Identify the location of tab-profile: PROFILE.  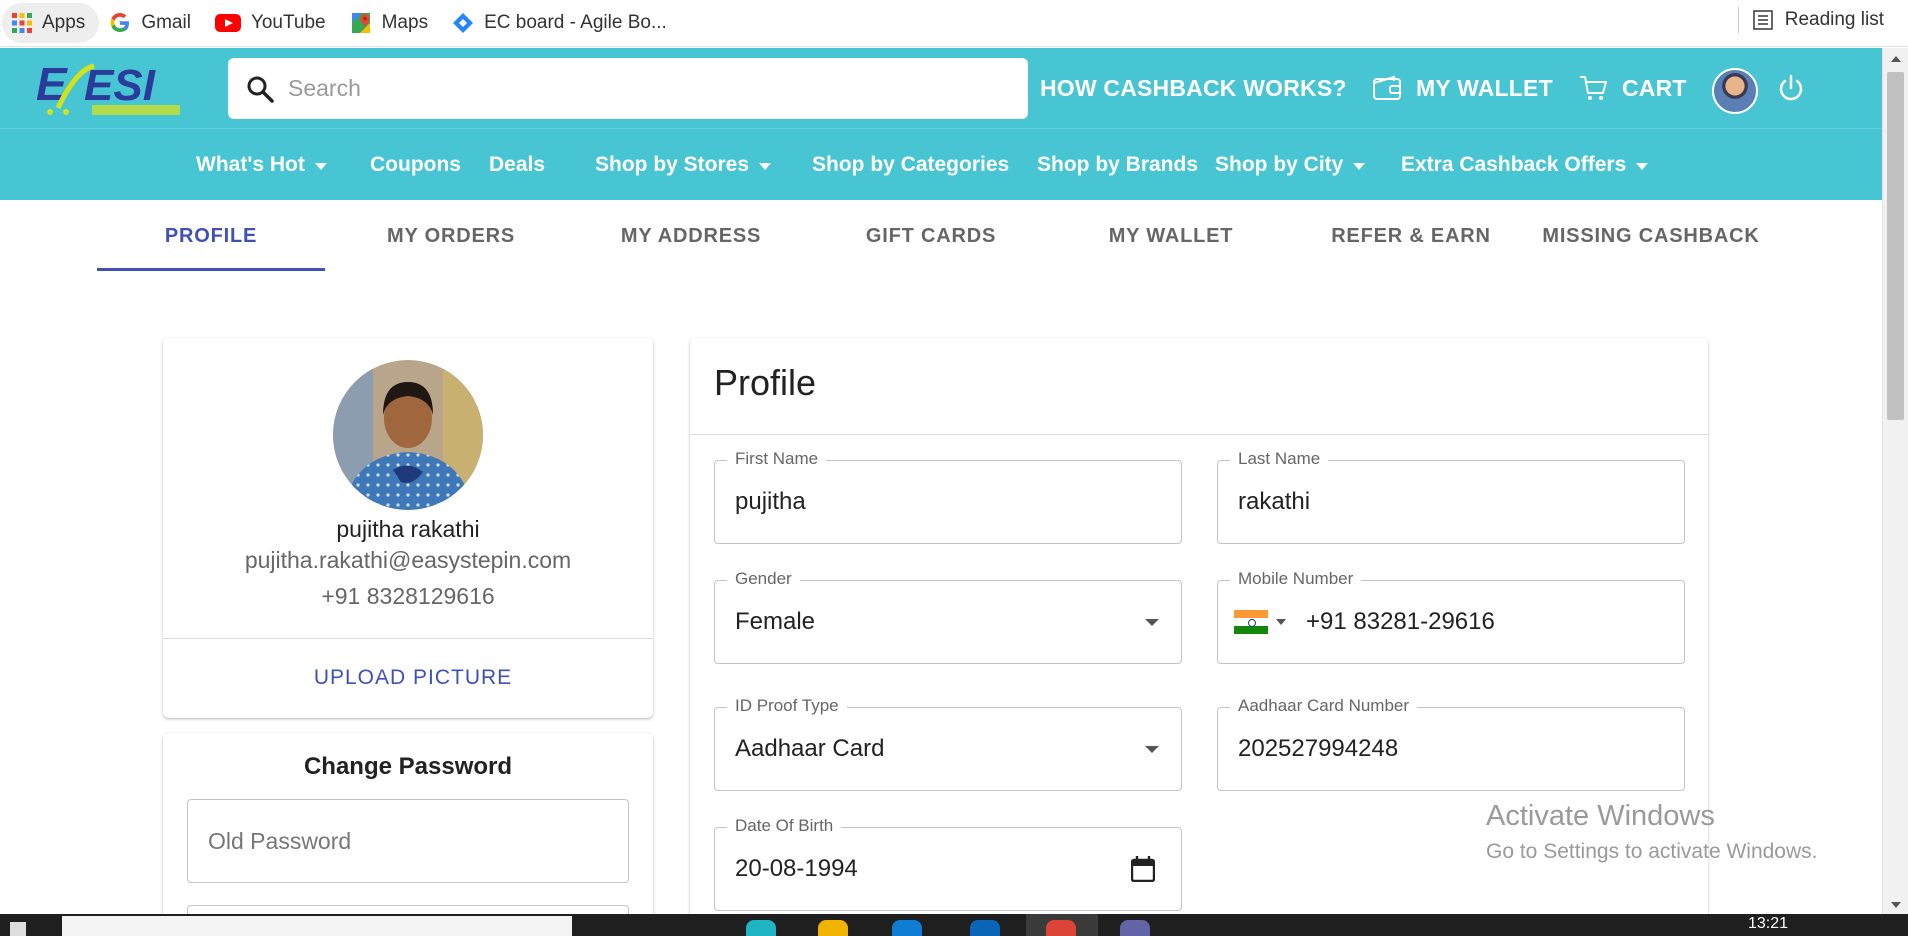
(211, 236).